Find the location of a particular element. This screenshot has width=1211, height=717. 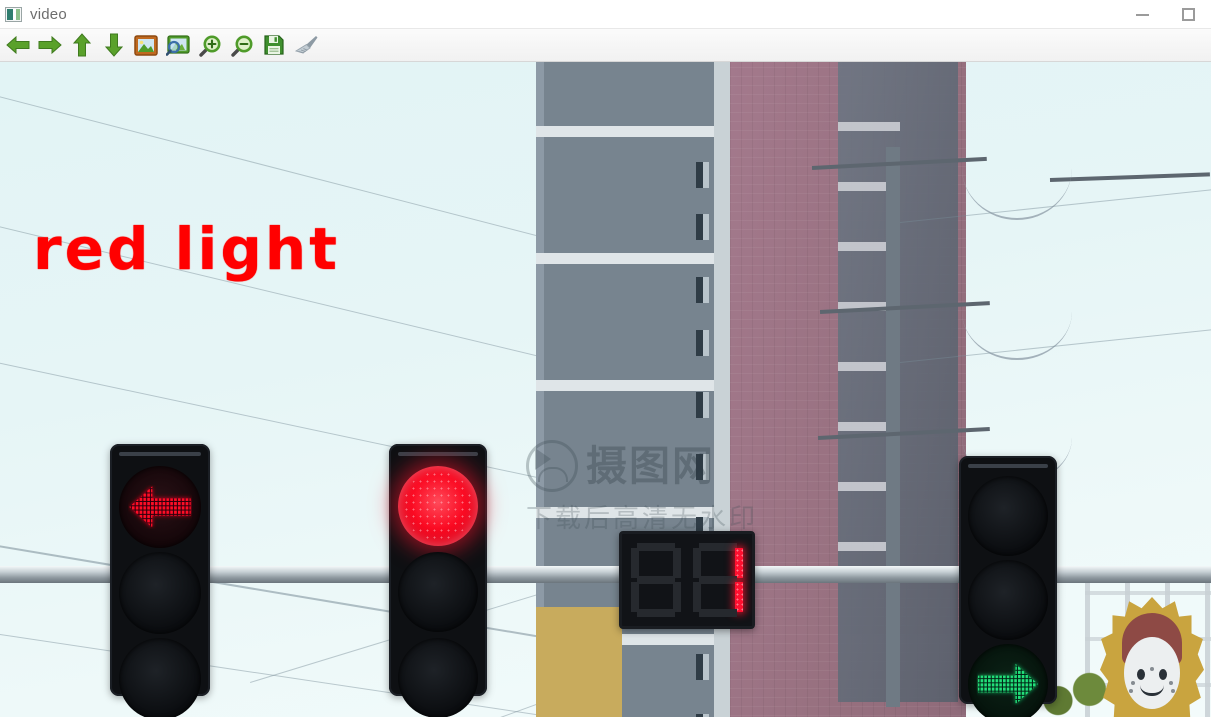

arrow-up-icon is located at coordinates (82, 45).